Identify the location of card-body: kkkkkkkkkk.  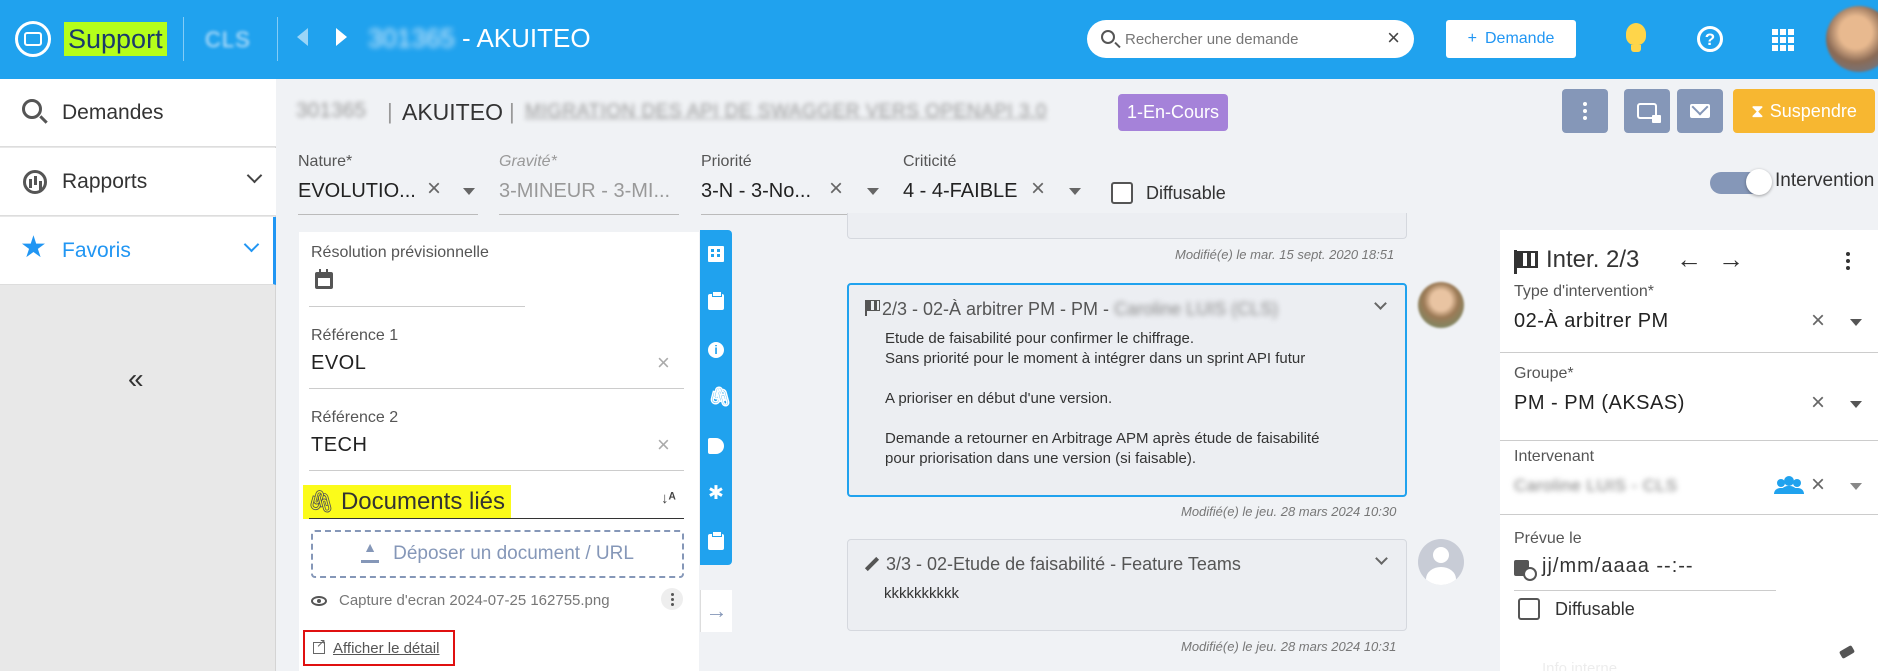
(921, 593).